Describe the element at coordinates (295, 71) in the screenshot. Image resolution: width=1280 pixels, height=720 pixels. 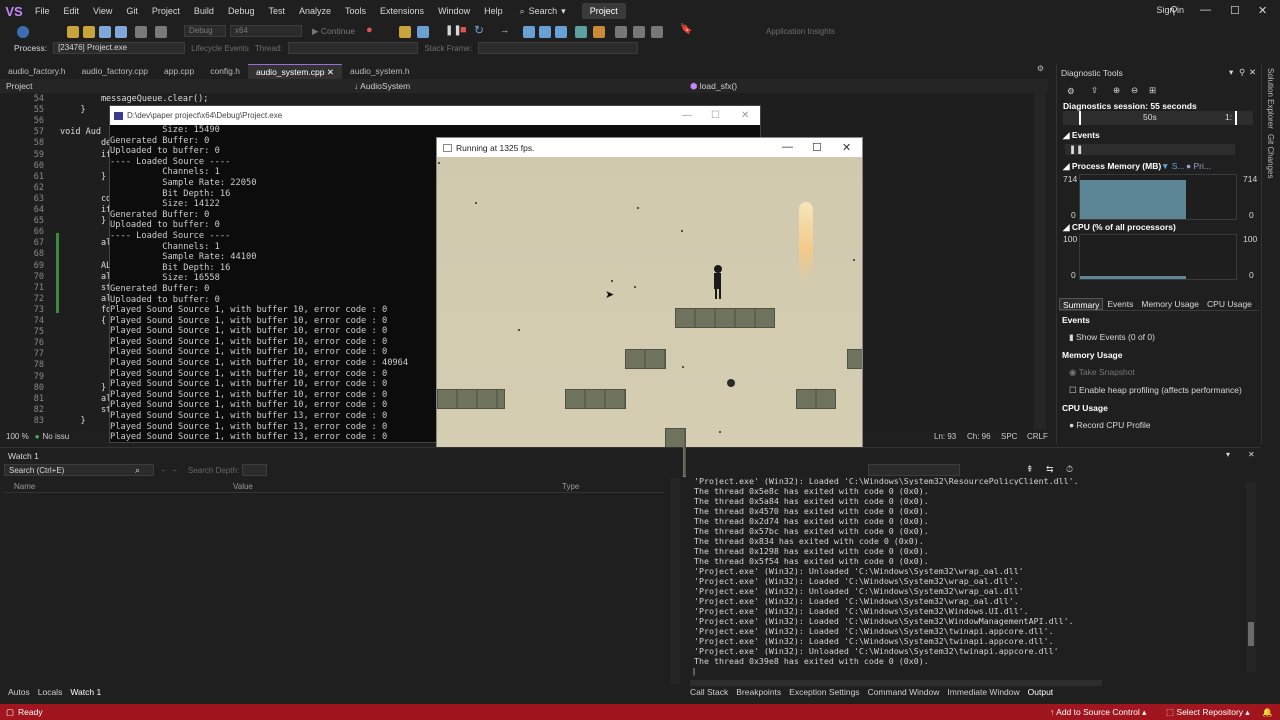
I see `tab-audio-system-cpp: audio_system.cpp ✕` at that location.